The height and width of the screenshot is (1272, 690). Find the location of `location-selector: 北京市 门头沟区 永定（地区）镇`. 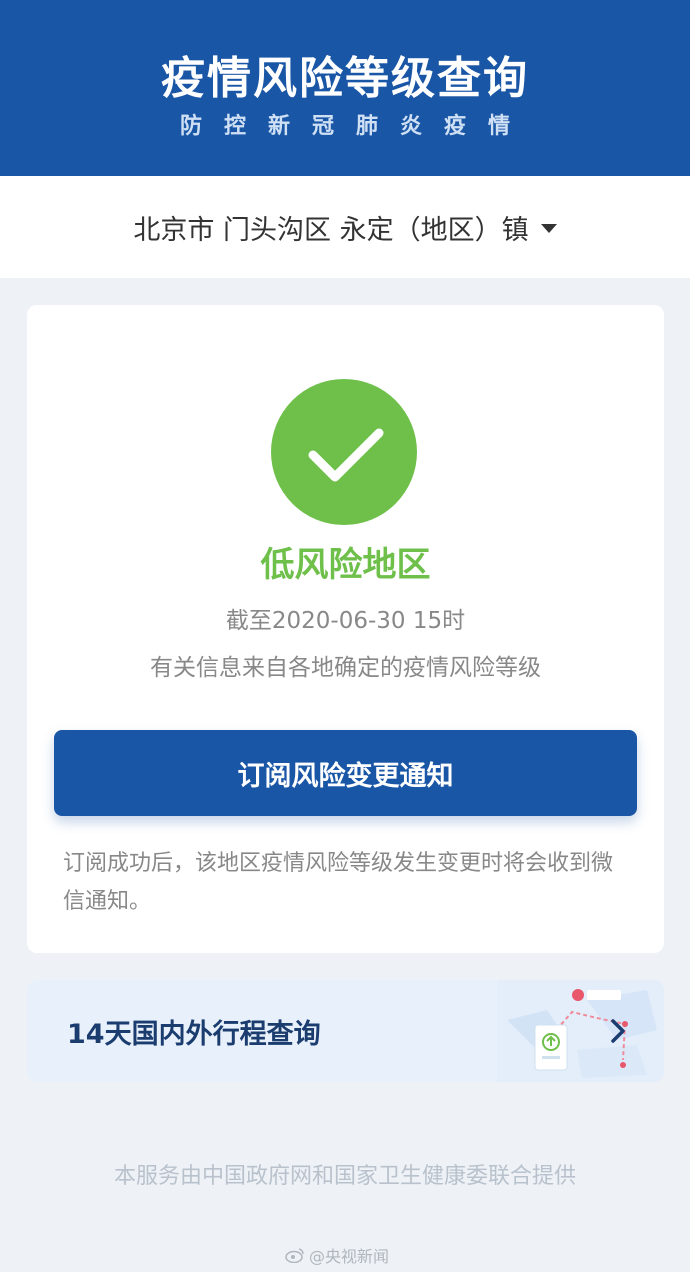

location-selector: 北京市 门头沟区 永定（地区）镇 is located at coordinates (345, 227).